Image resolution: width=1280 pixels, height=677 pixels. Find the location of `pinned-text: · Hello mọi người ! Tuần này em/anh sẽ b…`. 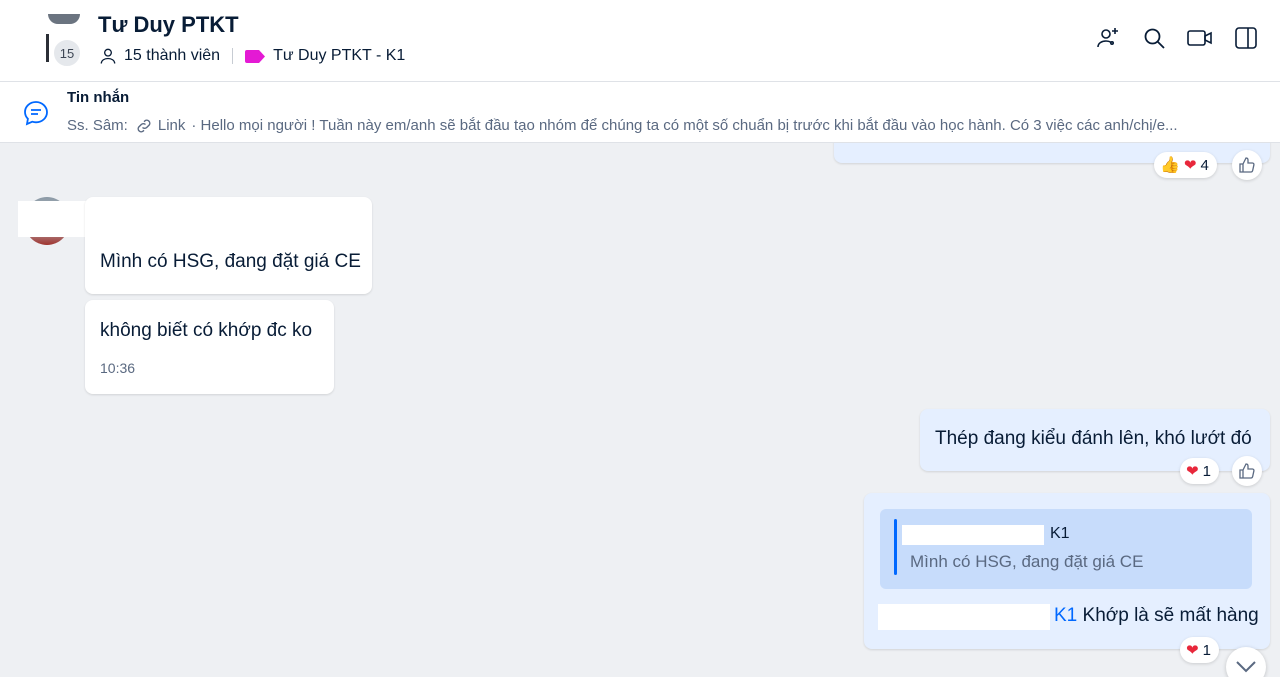

pinned-text: · Hello mọi người ! Tuần này em/anh sẽ b… is located at coordinates (684, 125).